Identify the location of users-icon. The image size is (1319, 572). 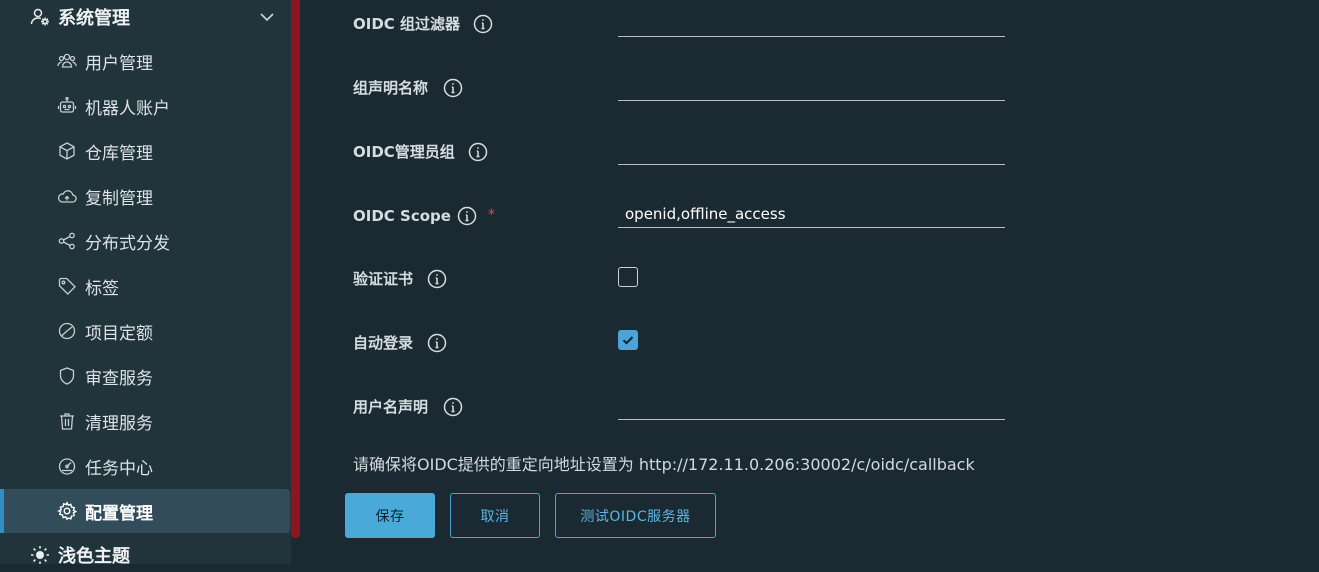
(67, 61).